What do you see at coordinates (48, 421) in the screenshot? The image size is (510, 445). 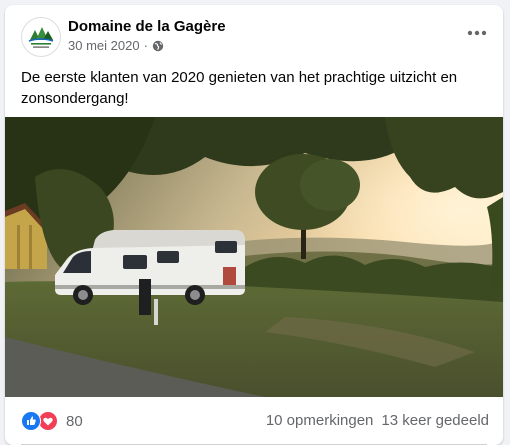 I see `love-icon` at bounding box center [48, 421].